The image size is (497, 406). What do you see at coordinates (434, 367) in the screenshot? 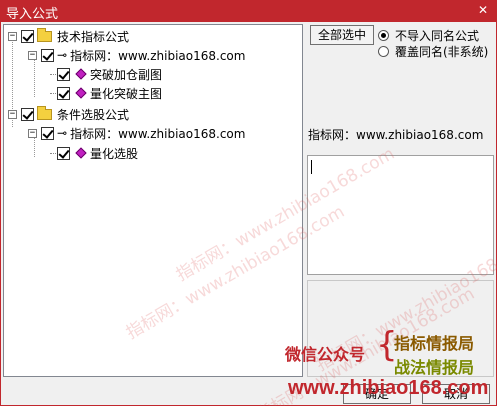
I see `promo-account-b: 战法情报局` at bounding box center [434, 367].